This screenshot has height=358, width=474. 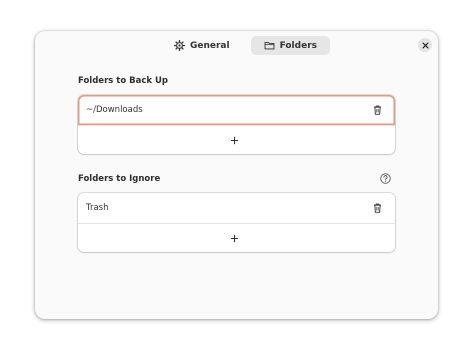 I want to click on add-backup-folder-button, so click(x=236, y=139).